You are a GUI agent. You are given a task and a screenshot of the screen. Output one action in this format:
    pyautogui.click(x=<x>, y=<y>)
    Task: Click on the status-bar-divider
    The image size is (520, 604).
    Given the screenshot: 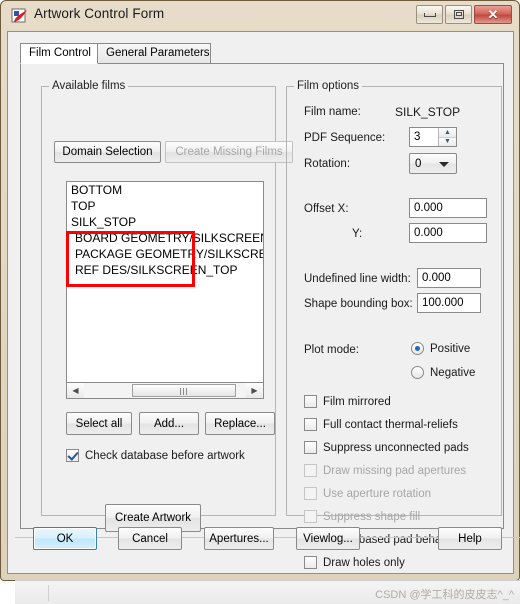 What is the action you would take?
    pyautogui.click(x=48, y=593)
    